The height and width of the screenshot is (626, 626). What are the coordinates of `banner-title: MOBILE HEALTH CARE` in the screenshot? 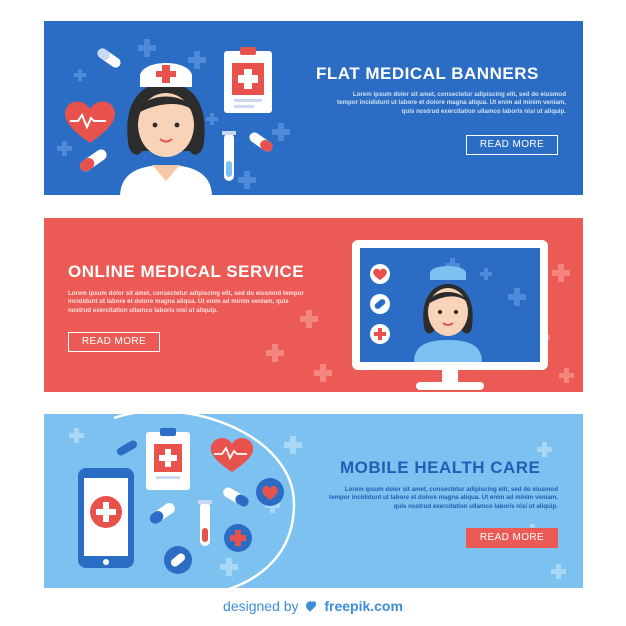 It's located at (440, 467).